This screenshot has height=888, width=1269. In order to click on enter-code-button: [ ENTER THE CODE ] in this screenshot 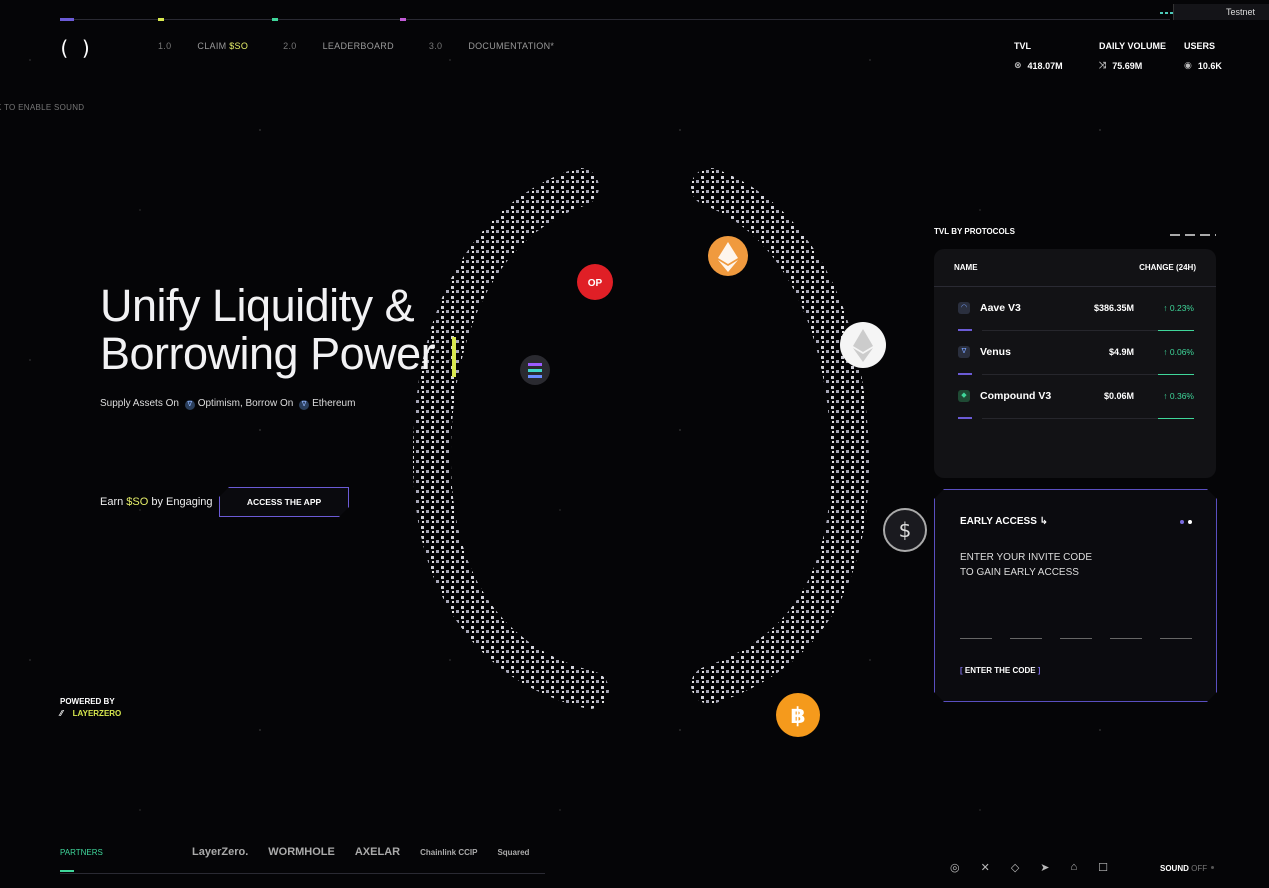, I will do `click(1000, 670)`.